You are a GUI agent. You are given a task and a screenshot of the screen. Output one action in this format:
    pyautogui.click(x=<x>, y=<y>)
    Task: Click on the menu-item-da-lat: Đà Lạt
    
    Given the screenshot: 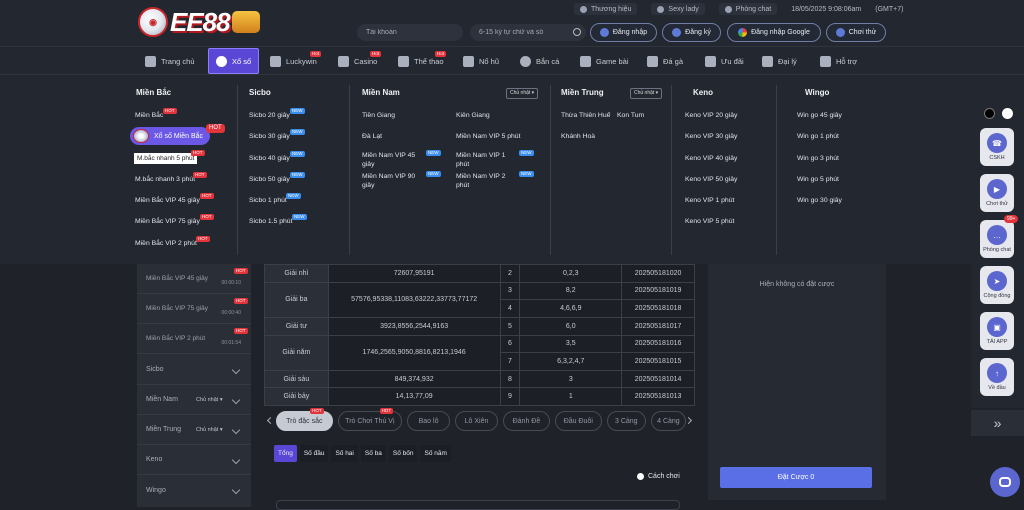 What is the action you would take?
    pyautogui.click(x=372, y=136)
    